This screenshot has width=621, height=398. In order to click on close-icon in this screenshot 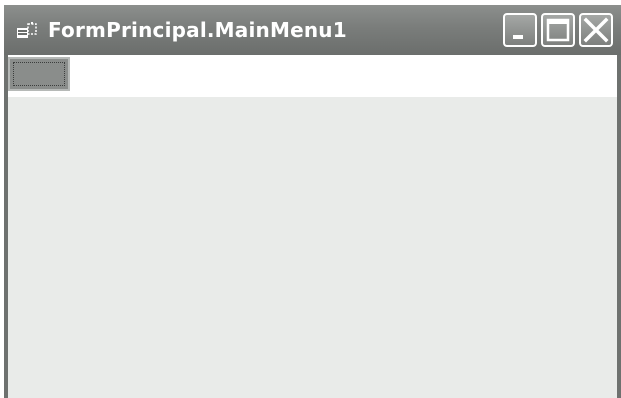, I will do `click(596, 30)`.